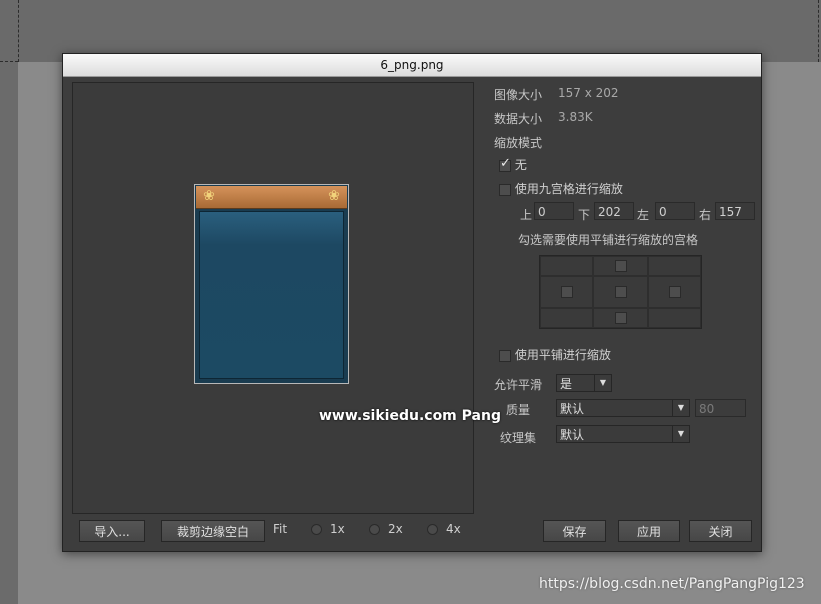 This screenshot has width=821, height=604. What do you see at coordinates (337, 529) in the screenshot?
I see `zoom-1x-label: 1x` at bounding box center [337, 529].